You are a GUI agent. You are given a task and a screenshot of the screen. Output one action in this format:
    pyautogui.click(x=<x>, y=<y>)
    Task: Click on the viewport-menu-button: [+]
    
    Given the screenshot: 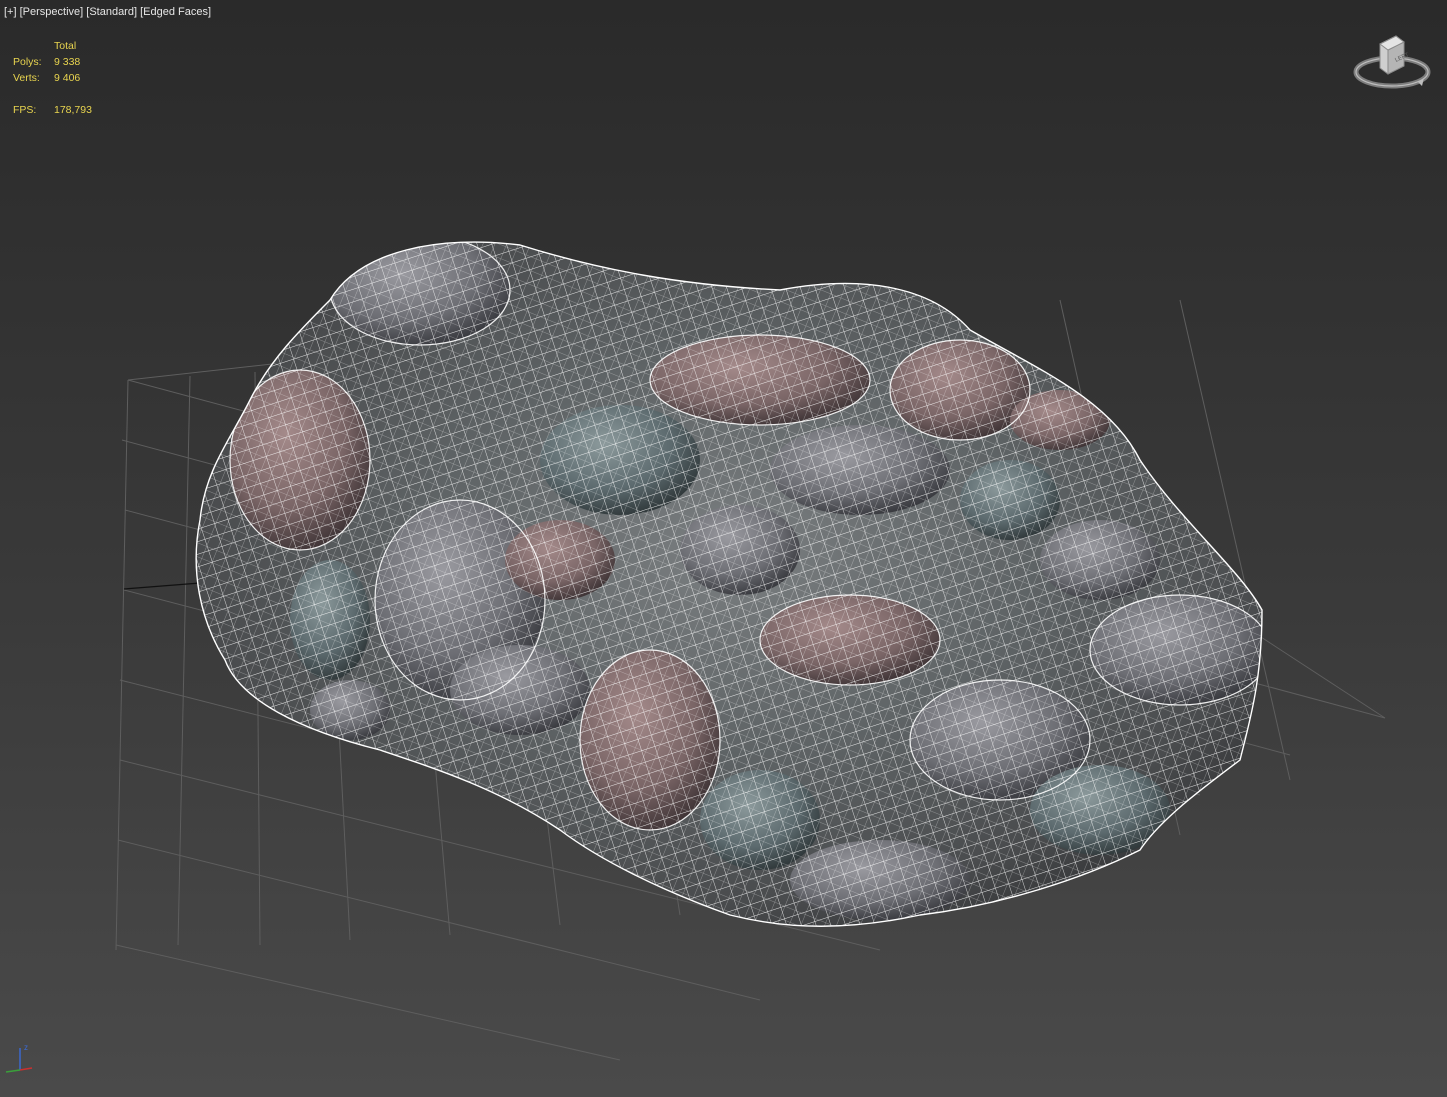 What is the action you would take?
    pyautogui.click(x=10, y=12)
    